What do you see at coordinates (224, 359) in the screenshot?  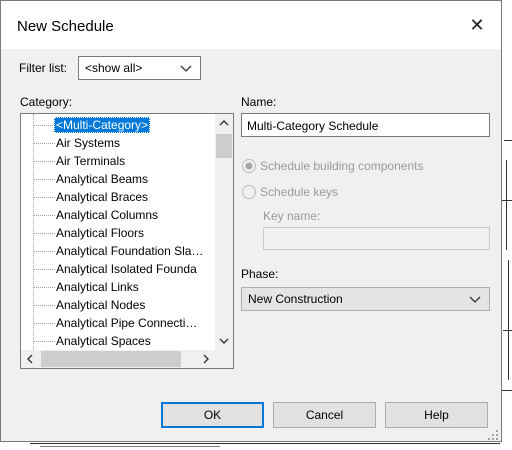 I see `scroll-corner` at bounding box center [224, 359].